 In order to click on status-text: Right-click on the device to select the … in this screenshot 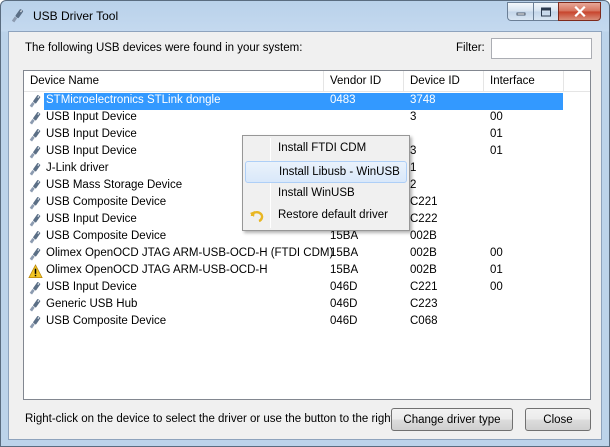, I will do `click(211, 419)`.